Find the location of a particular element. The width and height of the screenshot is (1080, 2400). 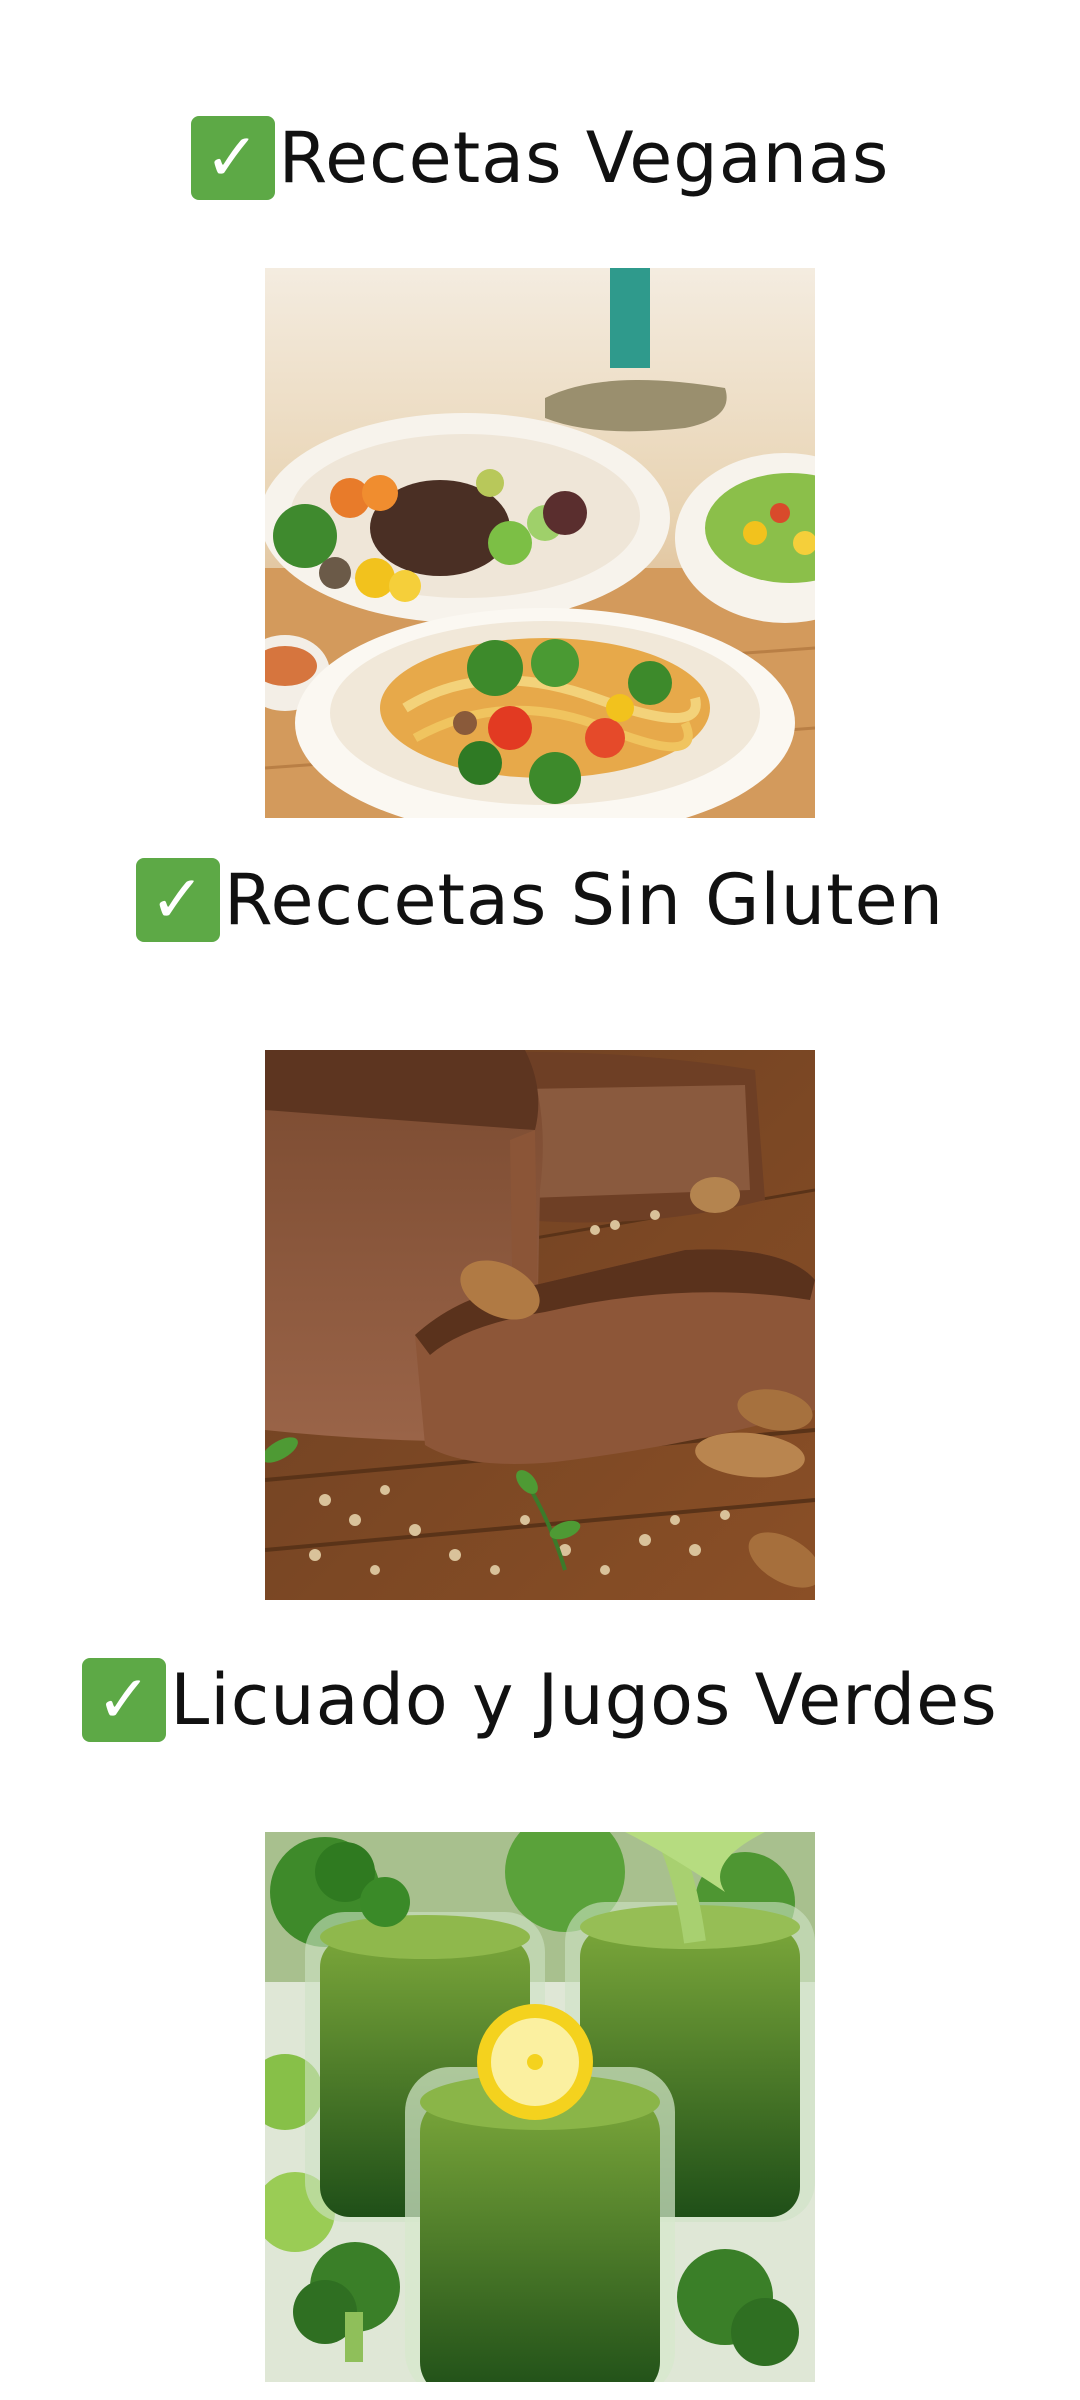

section-title-veganas: ✓ Recetas Veganas is located at coordinates (540, 158).